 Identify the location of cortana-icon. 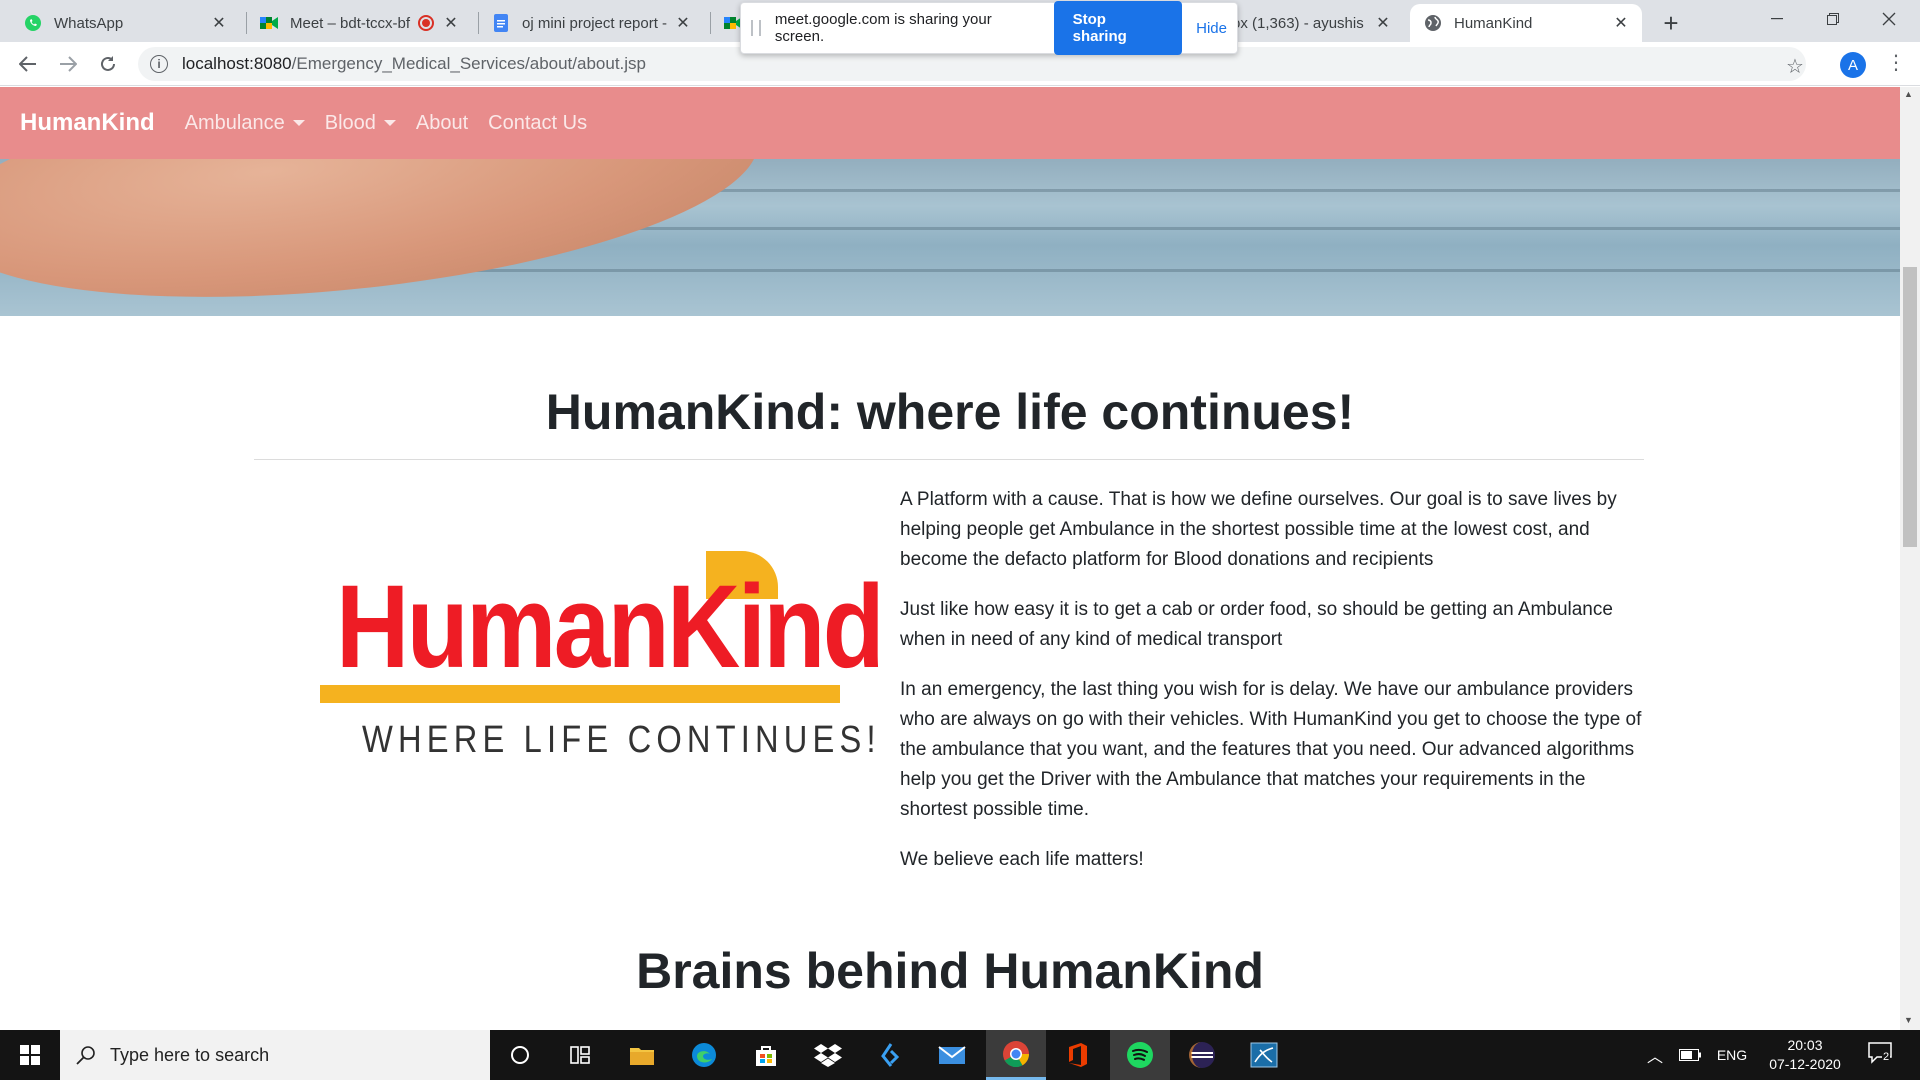
(520, 1055).